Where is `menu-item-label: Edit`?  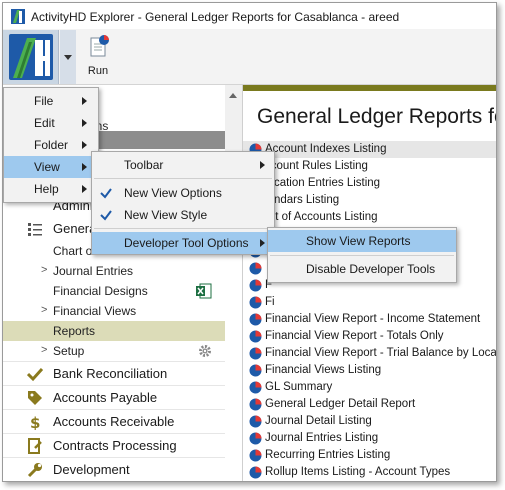 menu-item-label: Edit is located at coordinates (44, 123).